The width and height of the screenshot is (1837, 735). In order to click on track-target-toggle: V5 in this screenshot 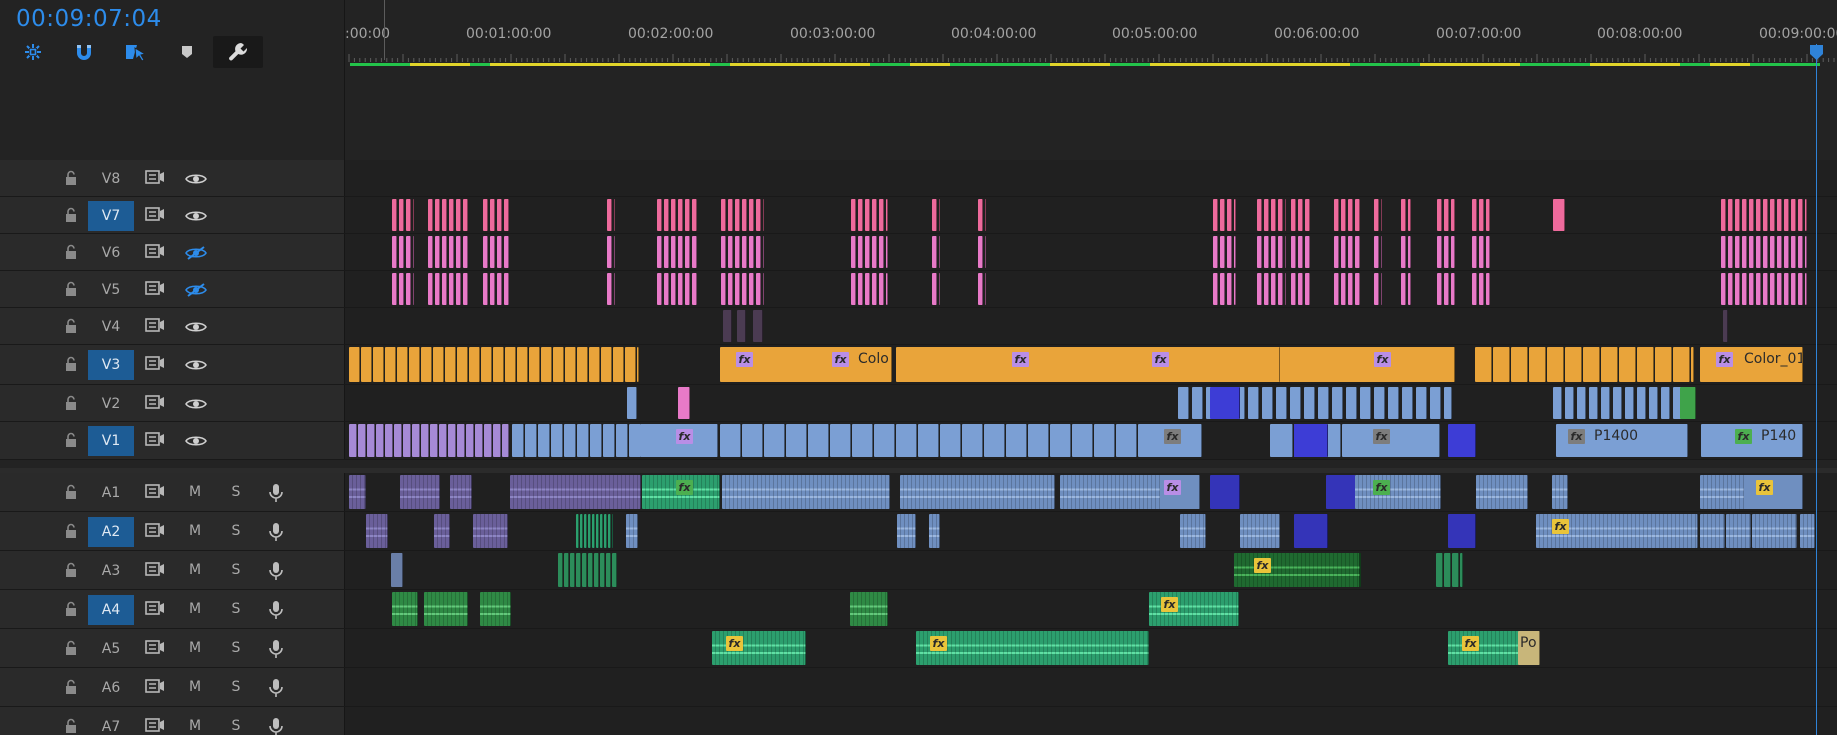, I will do `click(111, 290)`.